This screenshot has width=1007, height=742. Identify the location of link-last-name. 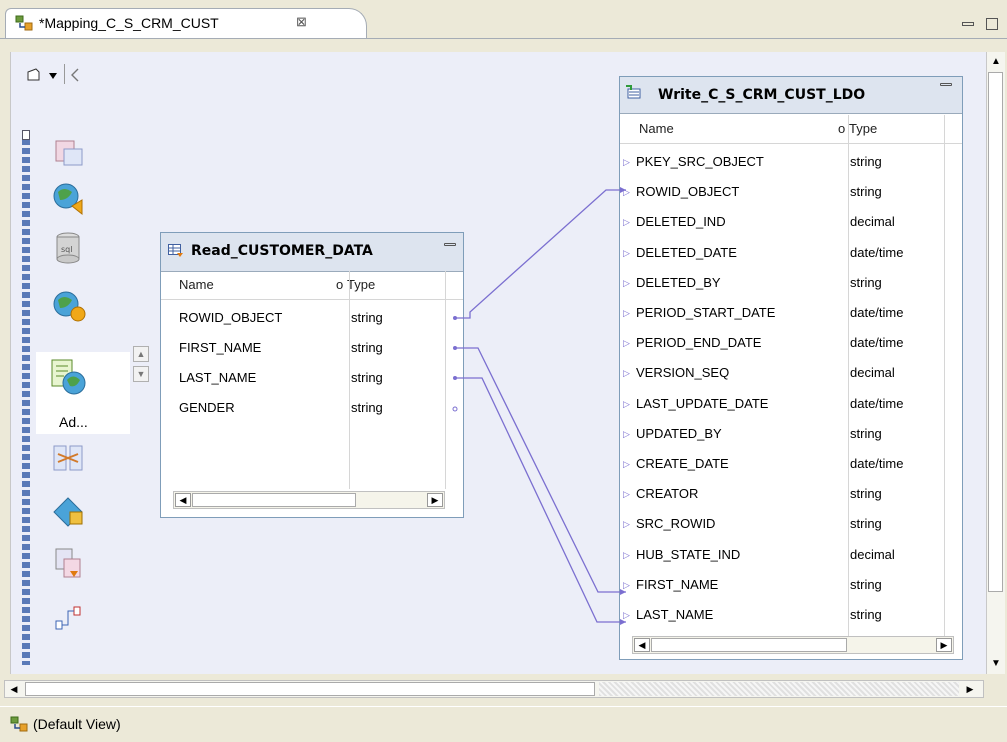
(540, 500).